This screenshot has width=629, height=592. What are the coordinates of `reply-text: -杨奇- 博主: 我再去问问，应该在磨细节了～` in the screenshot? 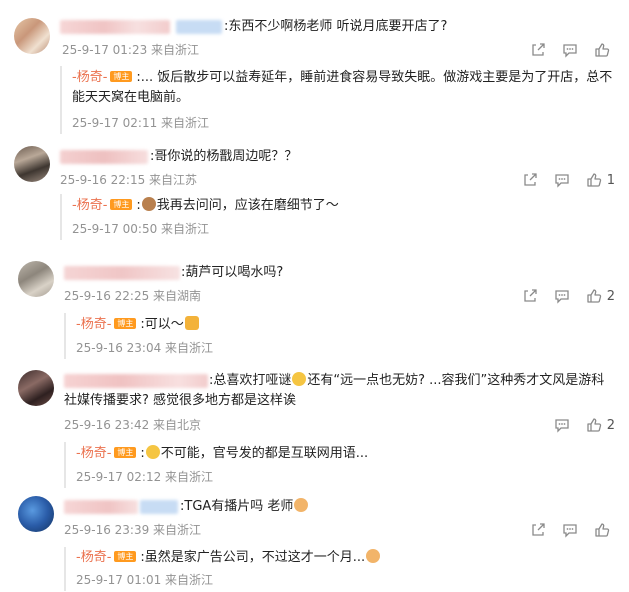 It's located at (205, 205).